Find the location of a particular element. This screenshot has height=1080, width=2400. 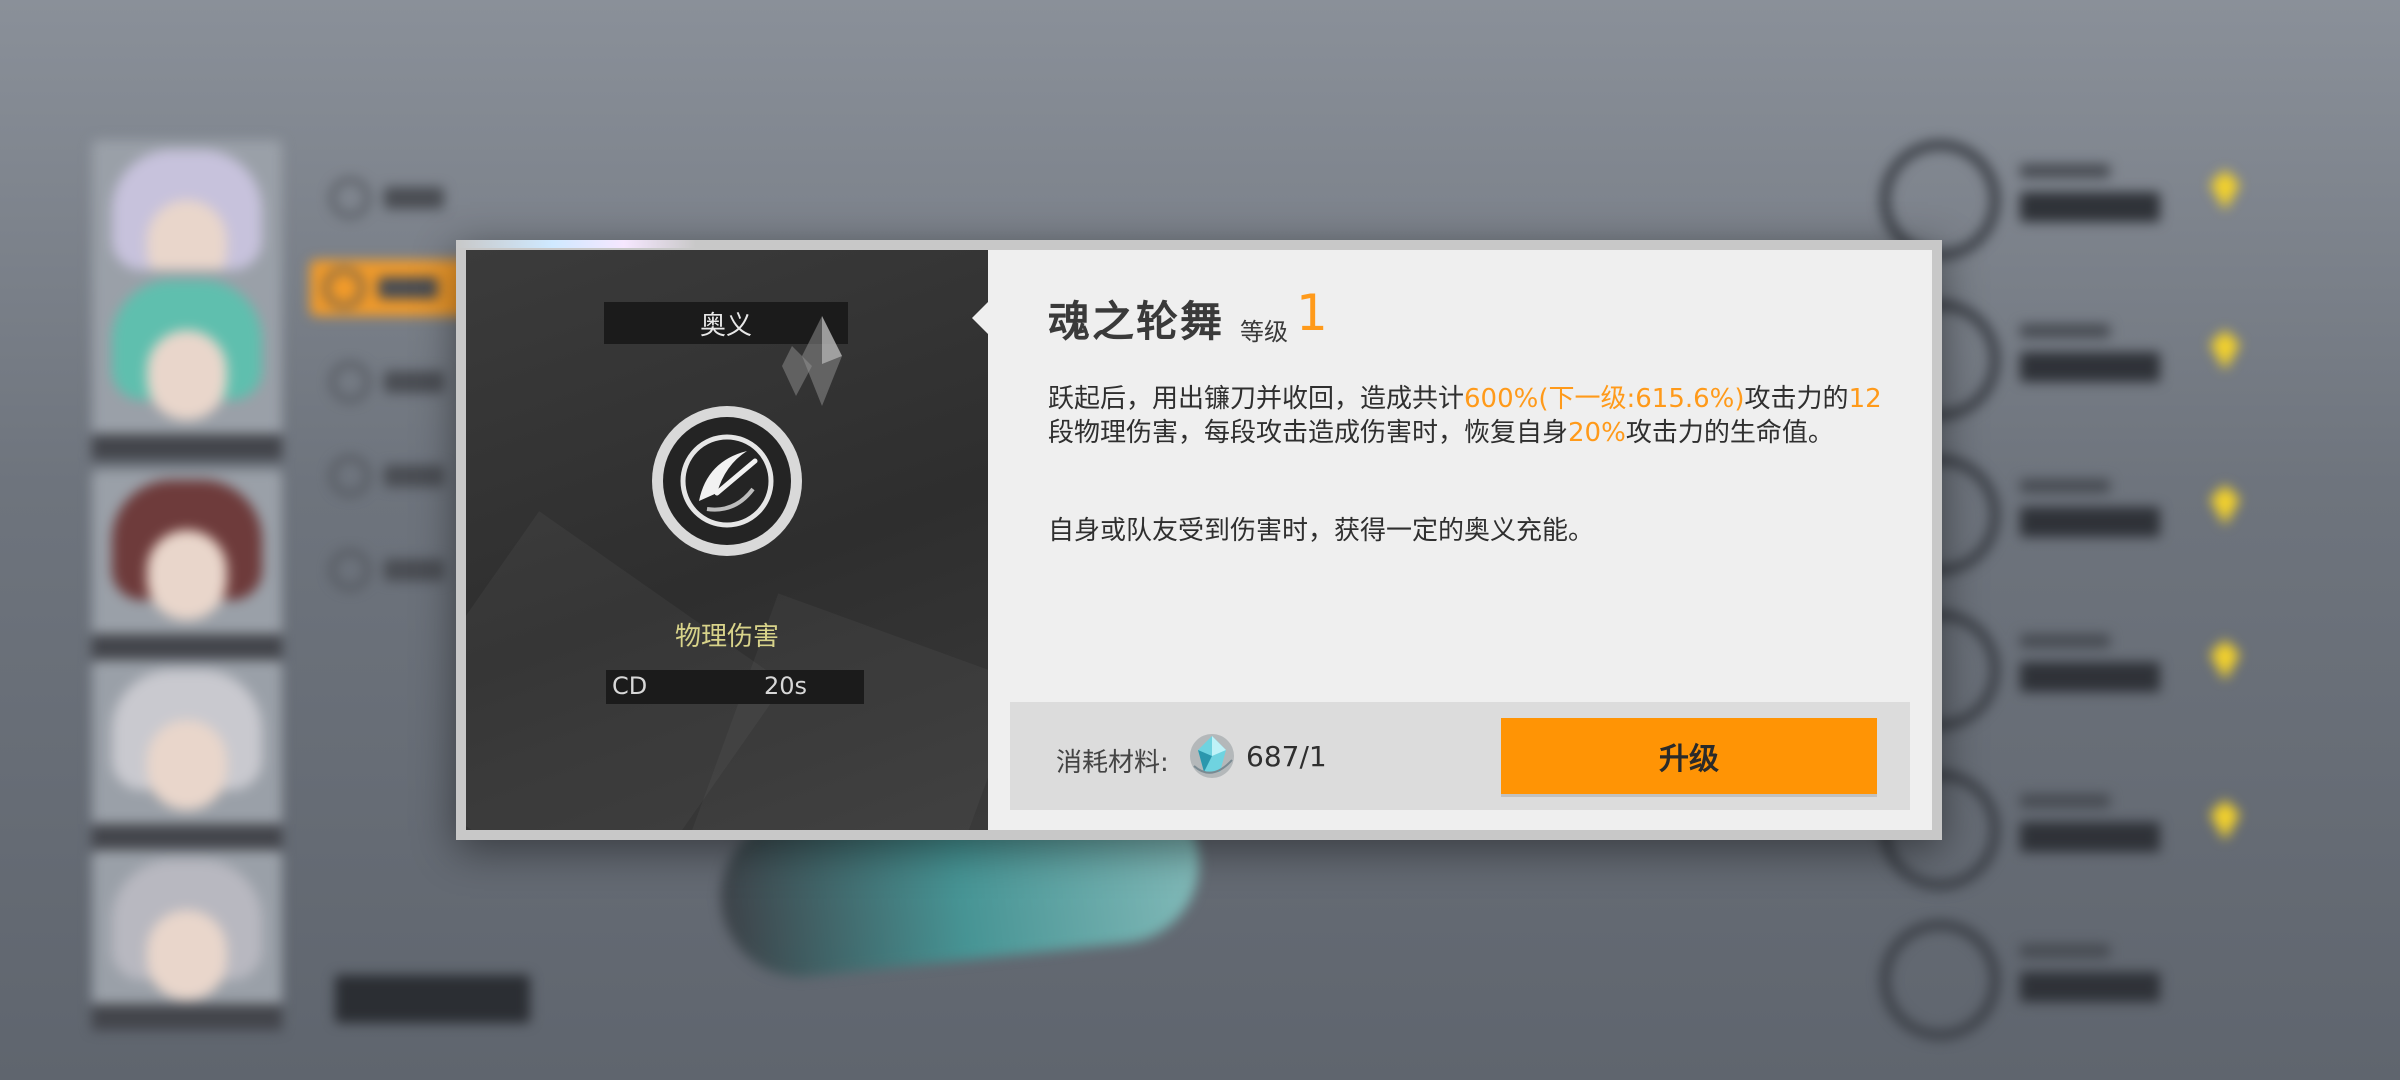

description-text: 段物理伤害，每段攻击造成伤害时，恢复自身 is located at coordinates (1308, 433).